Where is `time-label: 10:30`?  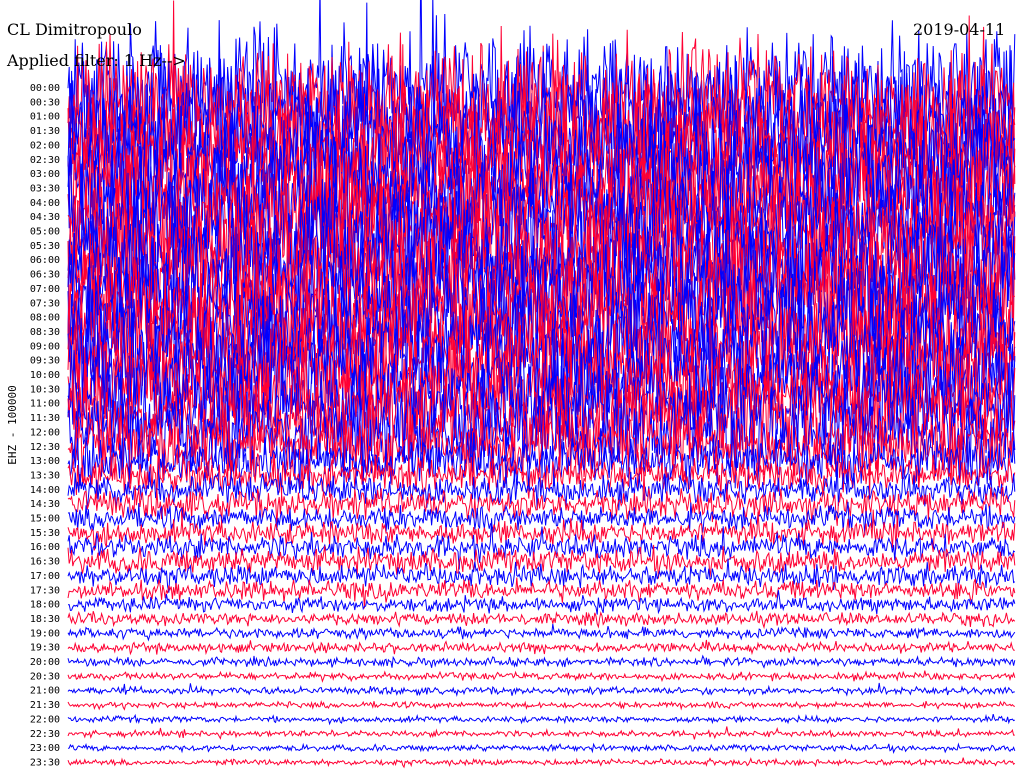
time-label: 10:30 is located at coordinates (45, 389).